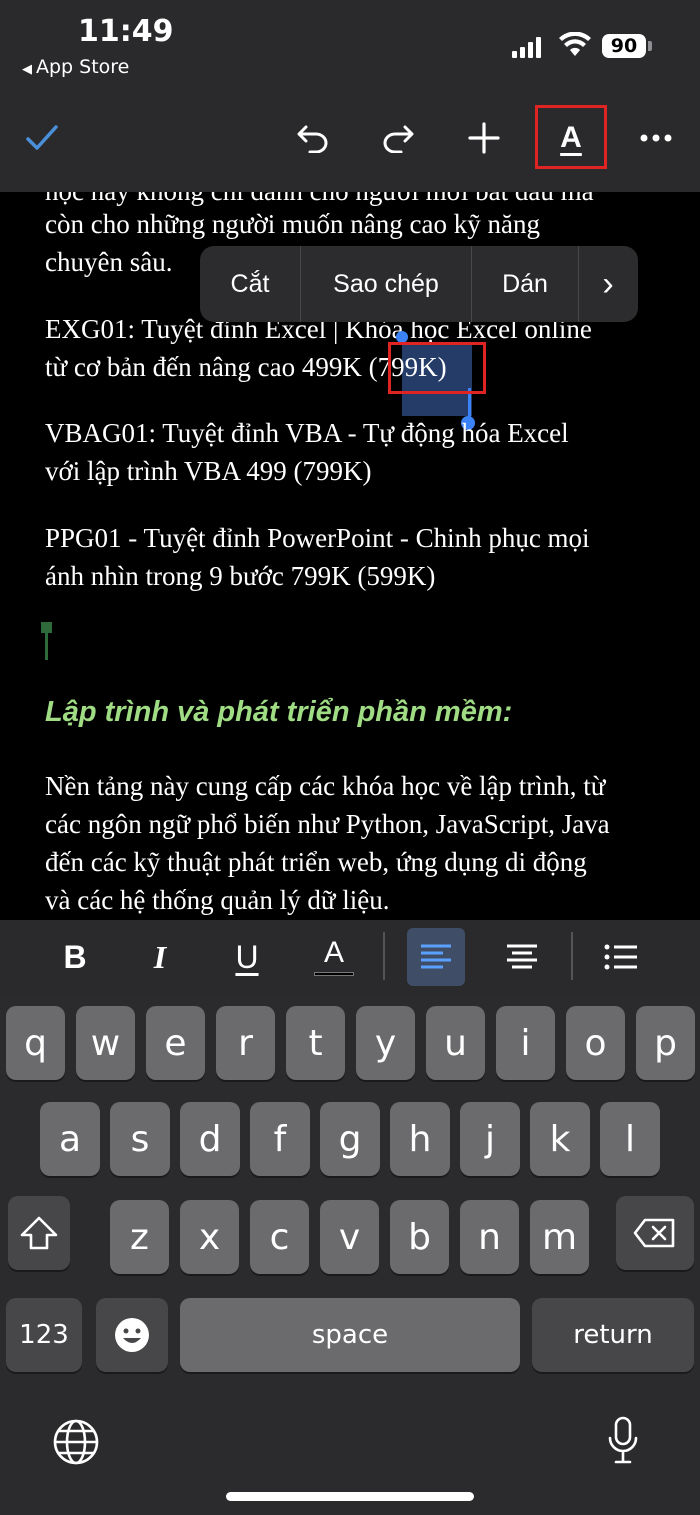  I want to click on key-l: l, so click(630, 1139).